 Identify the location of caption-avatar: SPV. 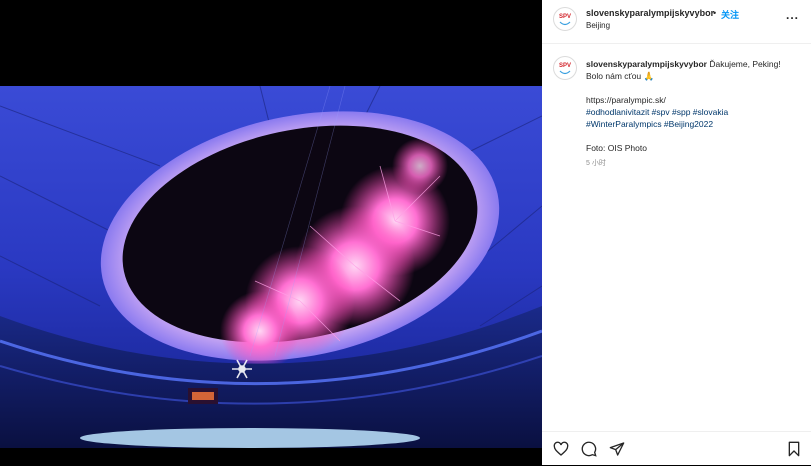
(565, 68).